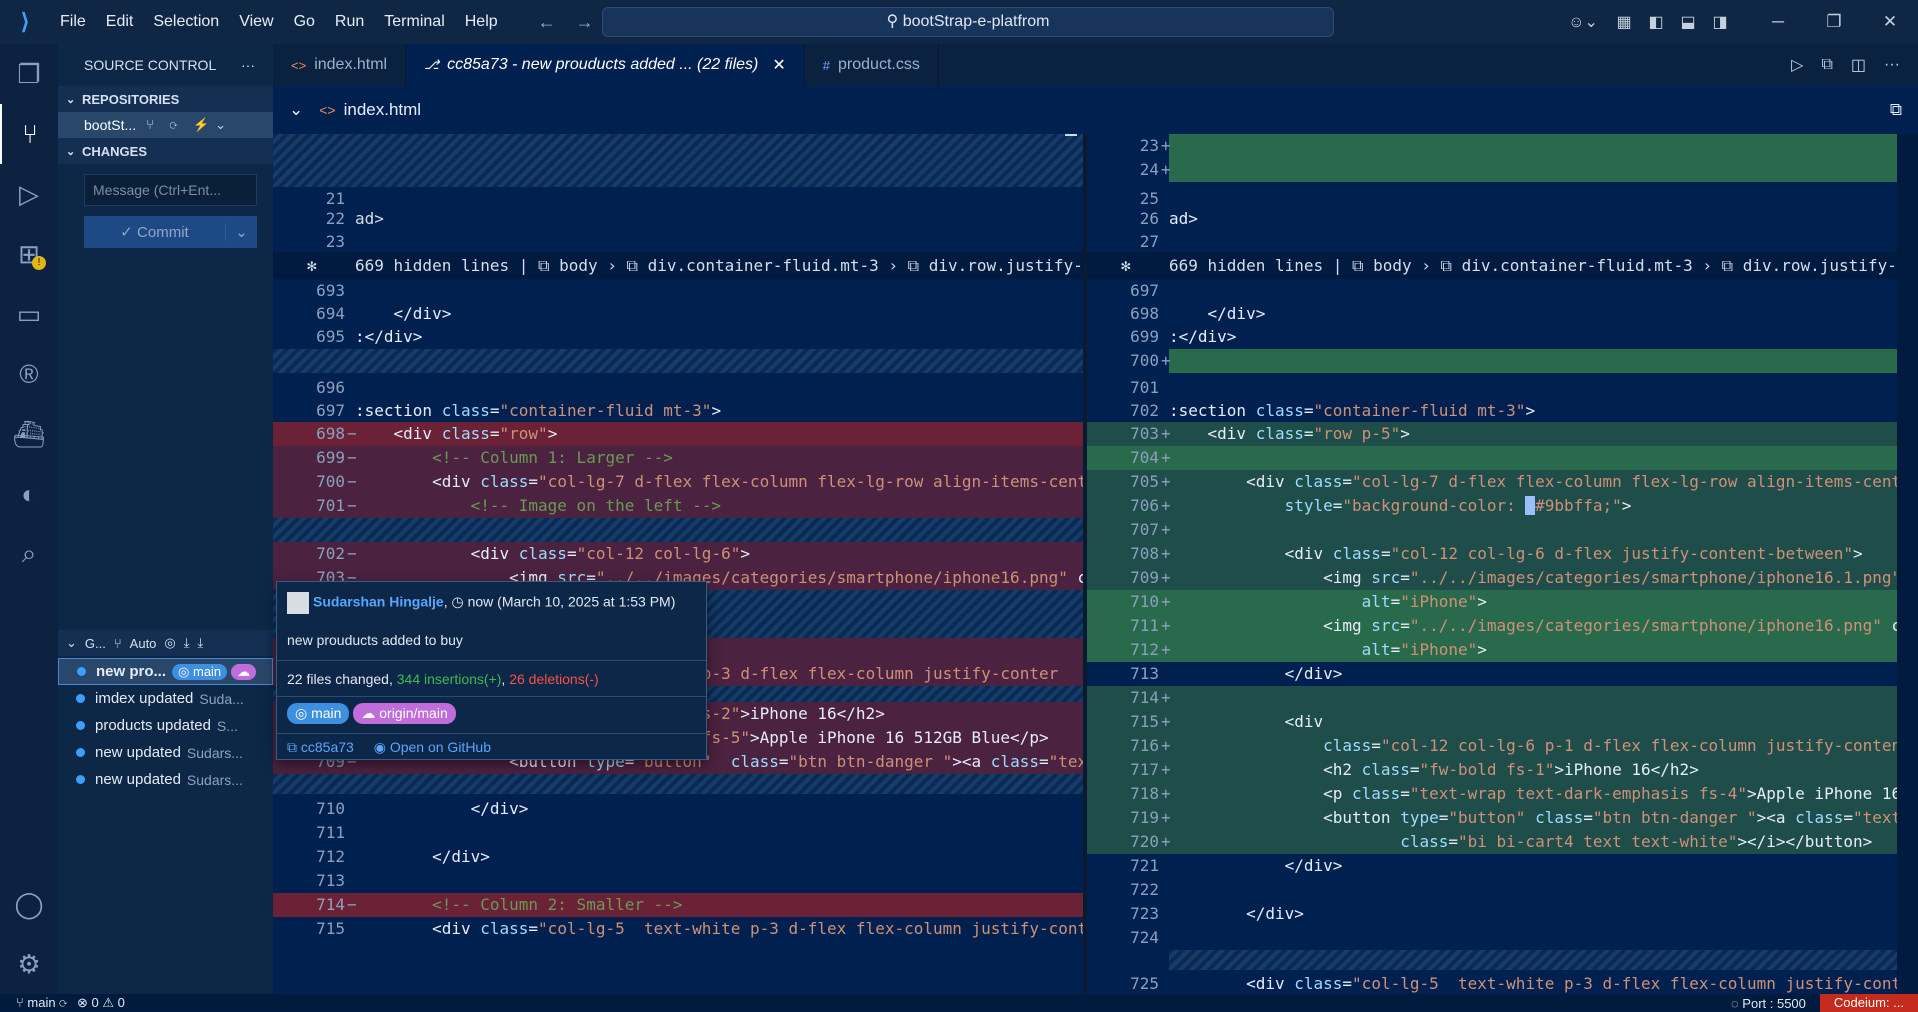 The width and height of the screenshot is (1918, 1012). What do you see at coordinates (29, 134) in the screenshot?
I see `source-control-icon: ⑂` at bounding box center [29, 134].